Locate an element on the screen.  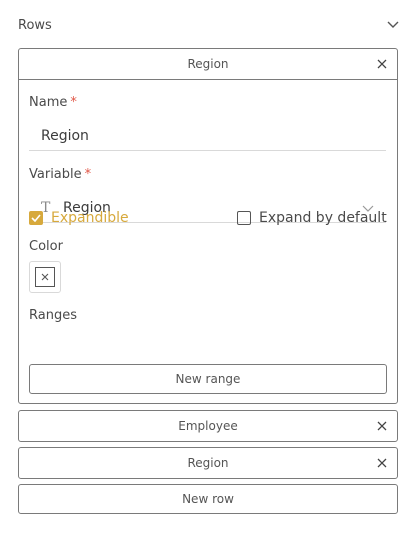
color-label: Color is located at coordinates (46, 246).